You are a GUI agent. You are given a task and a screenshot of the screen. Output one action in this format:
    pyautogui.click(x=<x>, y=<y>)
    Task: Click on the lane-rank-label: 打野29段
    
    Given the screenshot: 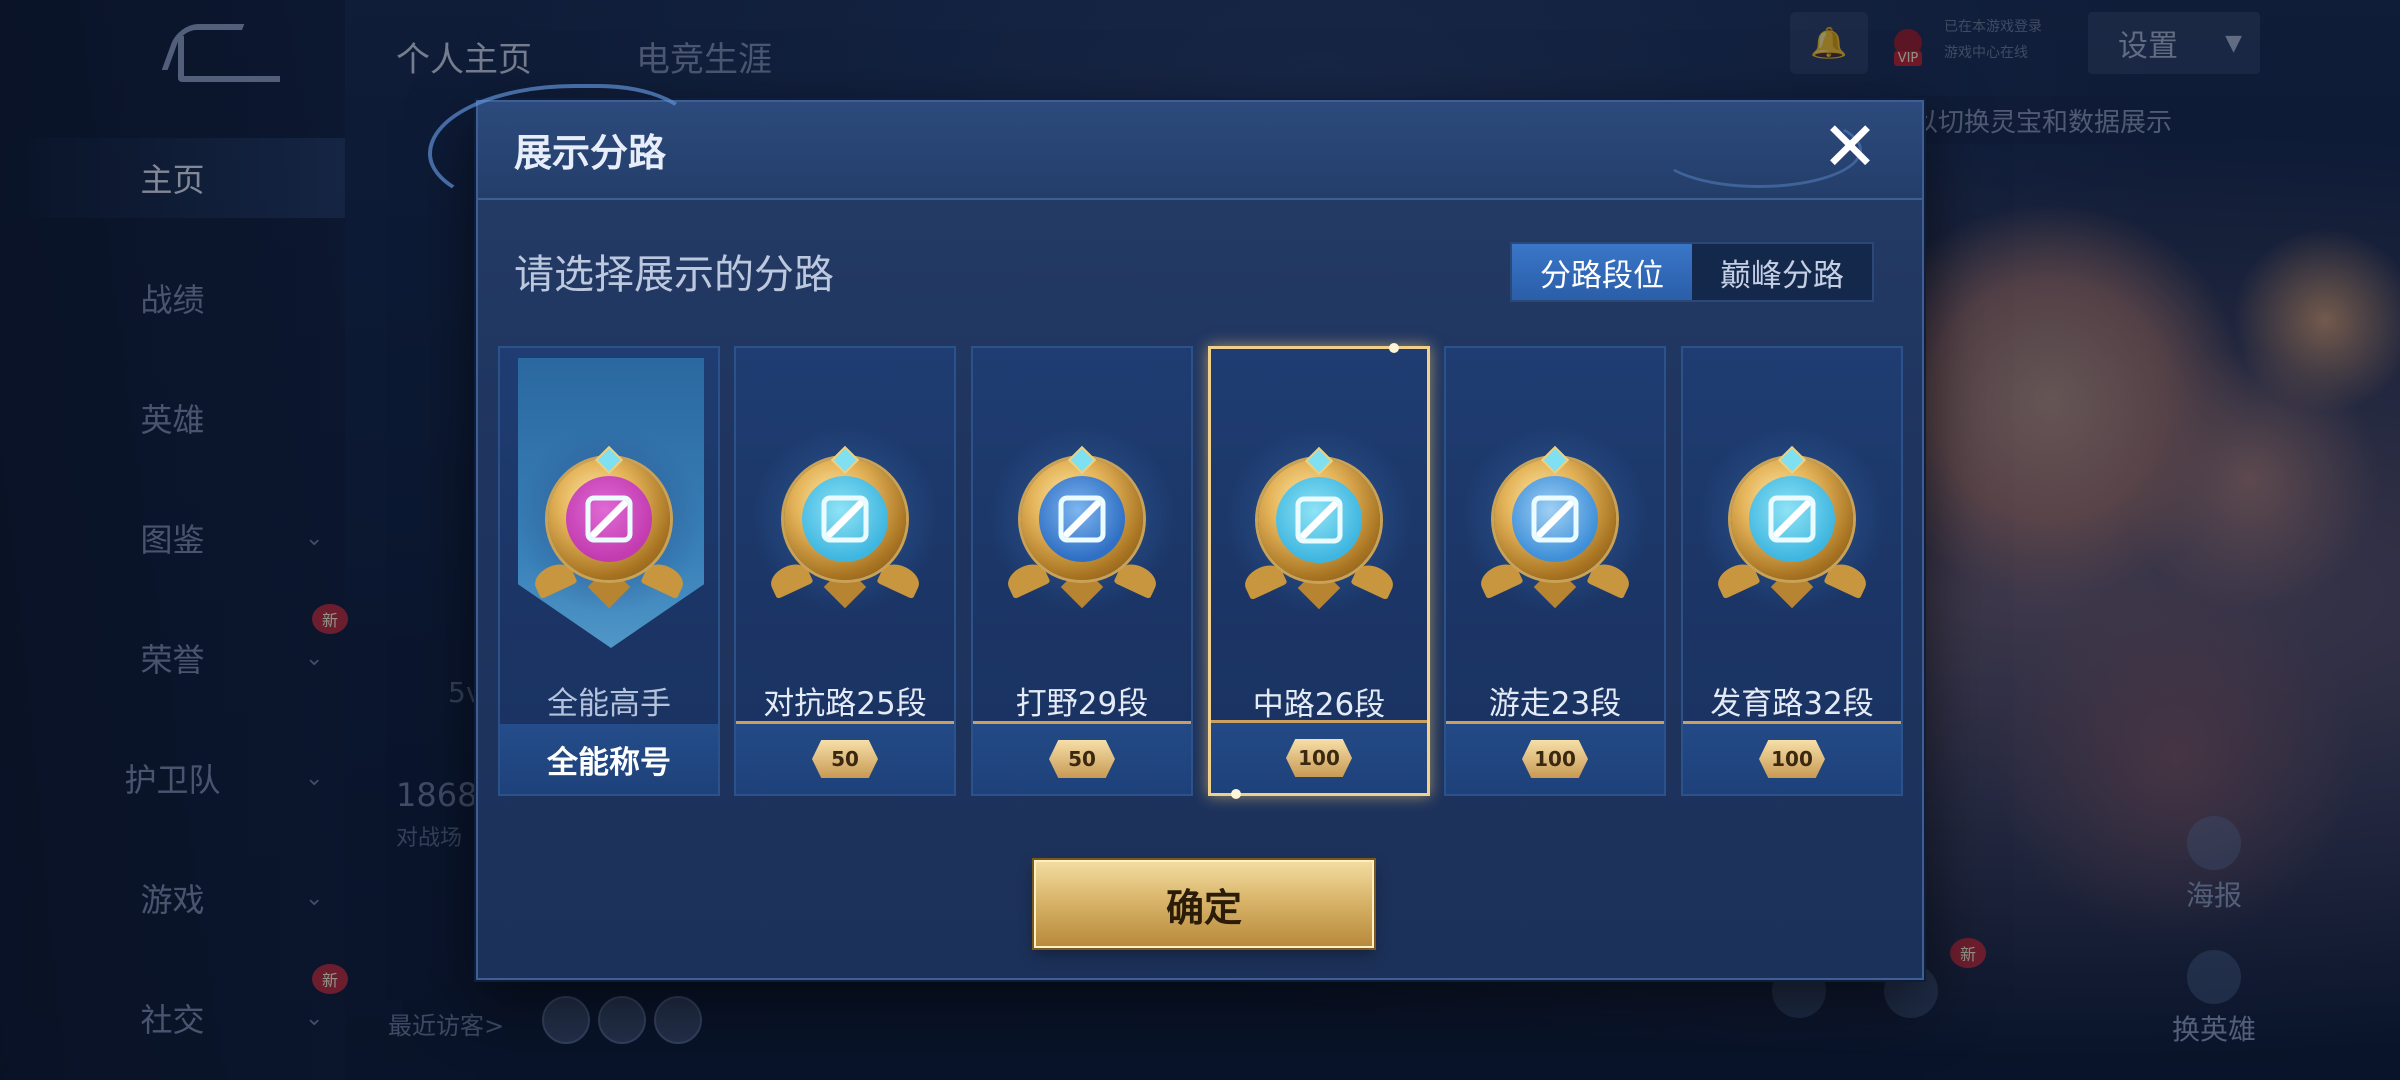 What is the action you would take?
    pyautogui.click(x=1082, y=704)
    